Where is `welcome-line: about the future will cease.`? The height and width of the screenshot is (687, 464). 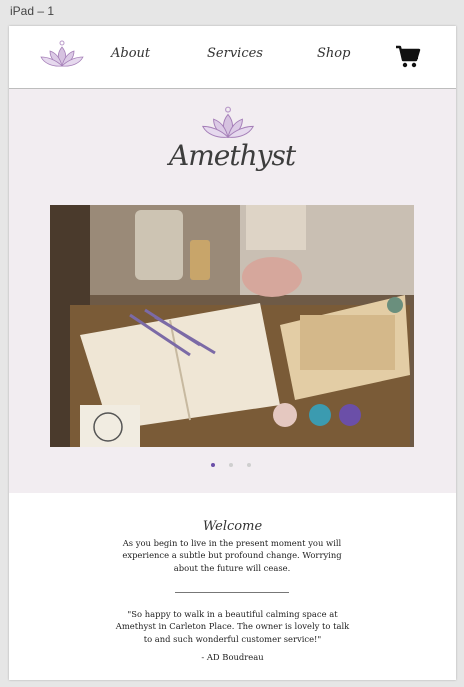 welcome-line: about the future will cease. is located at coordinates (232, 567).